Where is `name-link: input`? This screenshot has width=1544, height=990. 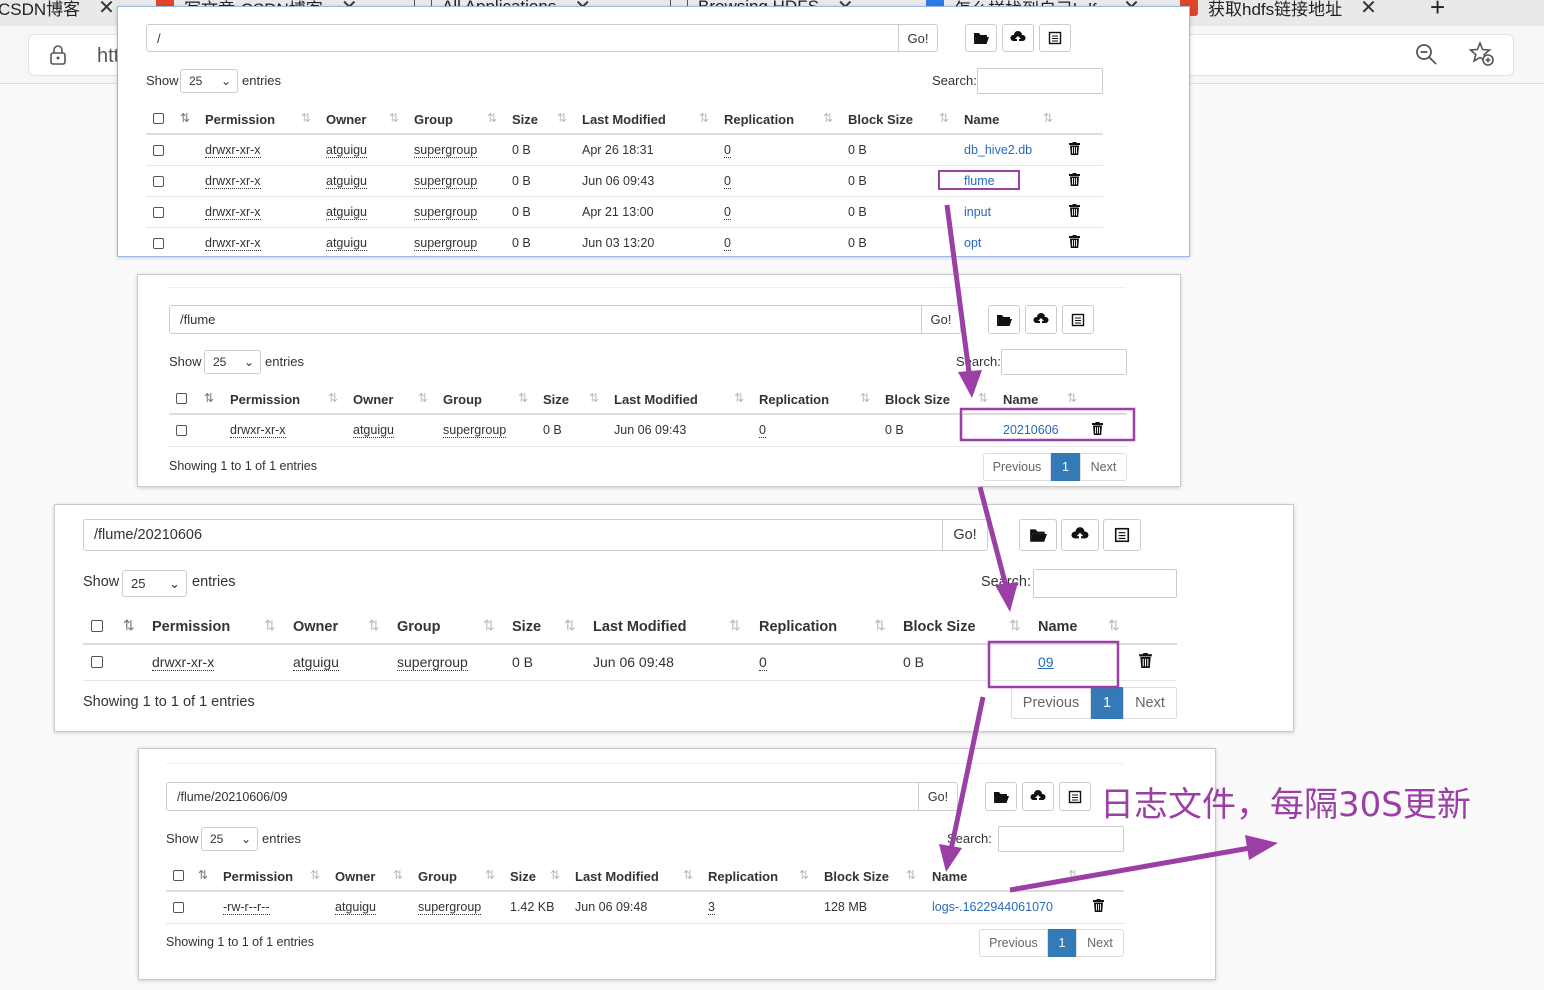 name-link: input is located at coordinates (977, 212).